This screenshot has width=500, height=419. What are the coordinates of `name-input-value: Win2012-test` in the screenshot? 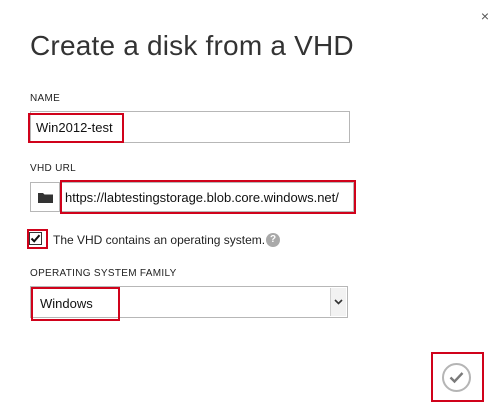 It's located at (74, 127).